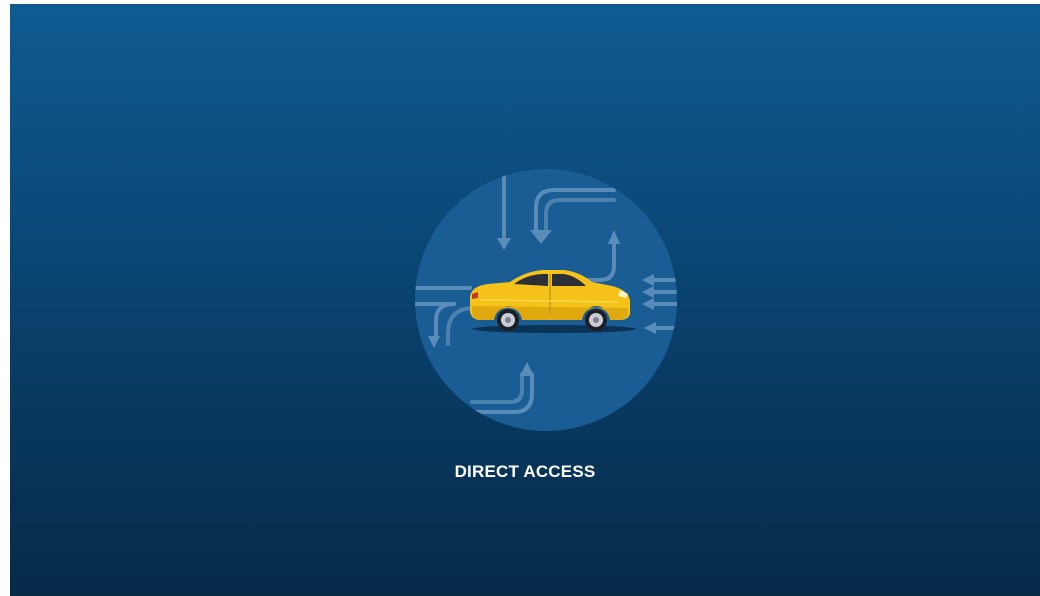  I want to click on direct-access-label: DIRECT ACCESS, so click(525, 472).